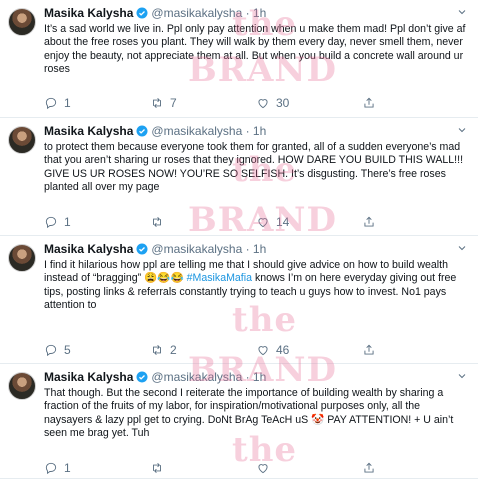  I want to click on retweet-button: 2, so click(163, 350).